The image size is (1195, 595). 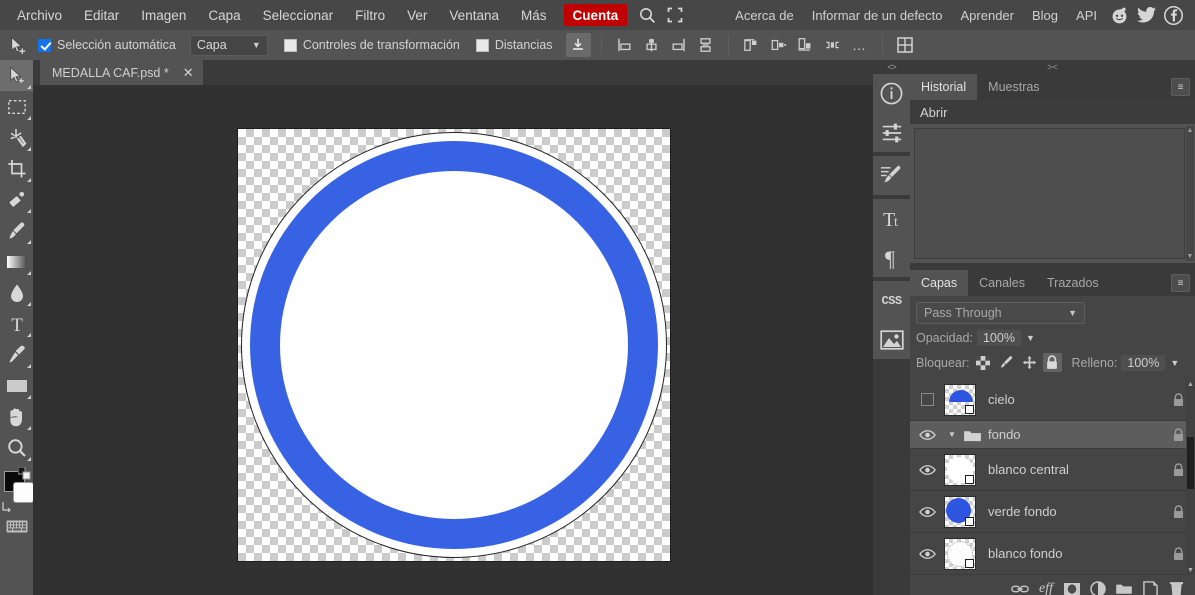 I want to click on eyedropper-tool, so click(x=16, y=199).